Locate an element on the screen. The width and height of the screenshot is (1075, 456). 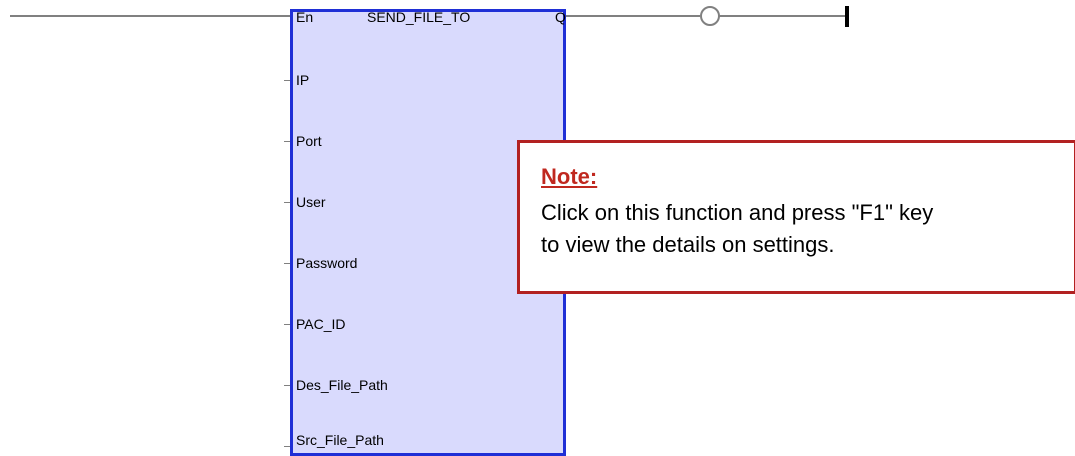
pin-ip-tick is located at coordinates (287, 80).